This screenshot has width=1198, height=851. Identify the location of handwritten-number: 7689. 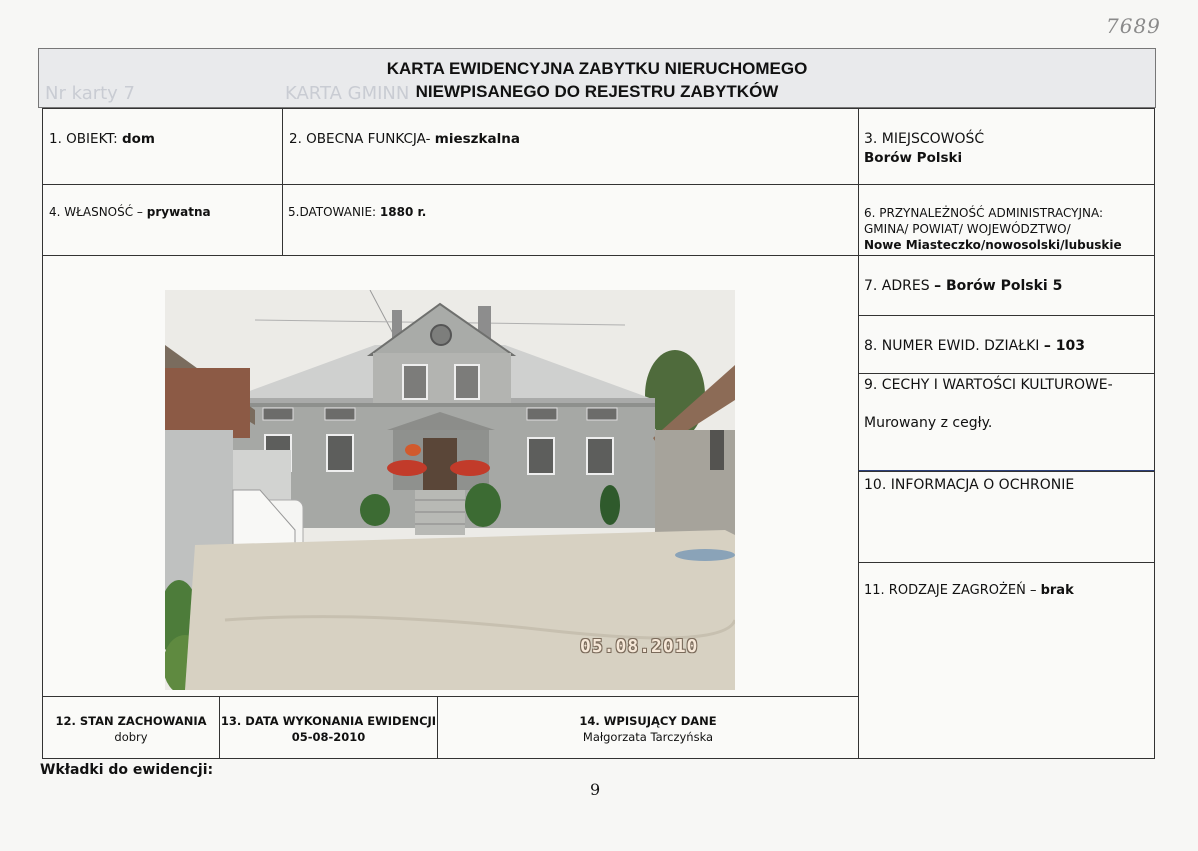
(1133, 26).